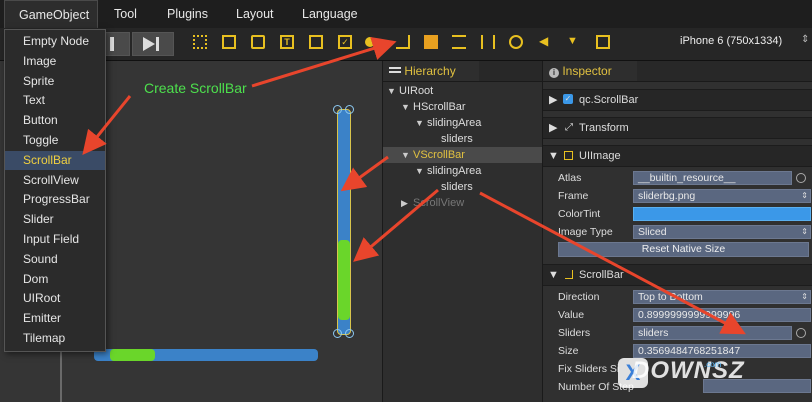 This screenshot has width=812, height=402. Describe the element at coordinates (396, 225) in the screenshot. I see `arrow-to-handle` at that location.